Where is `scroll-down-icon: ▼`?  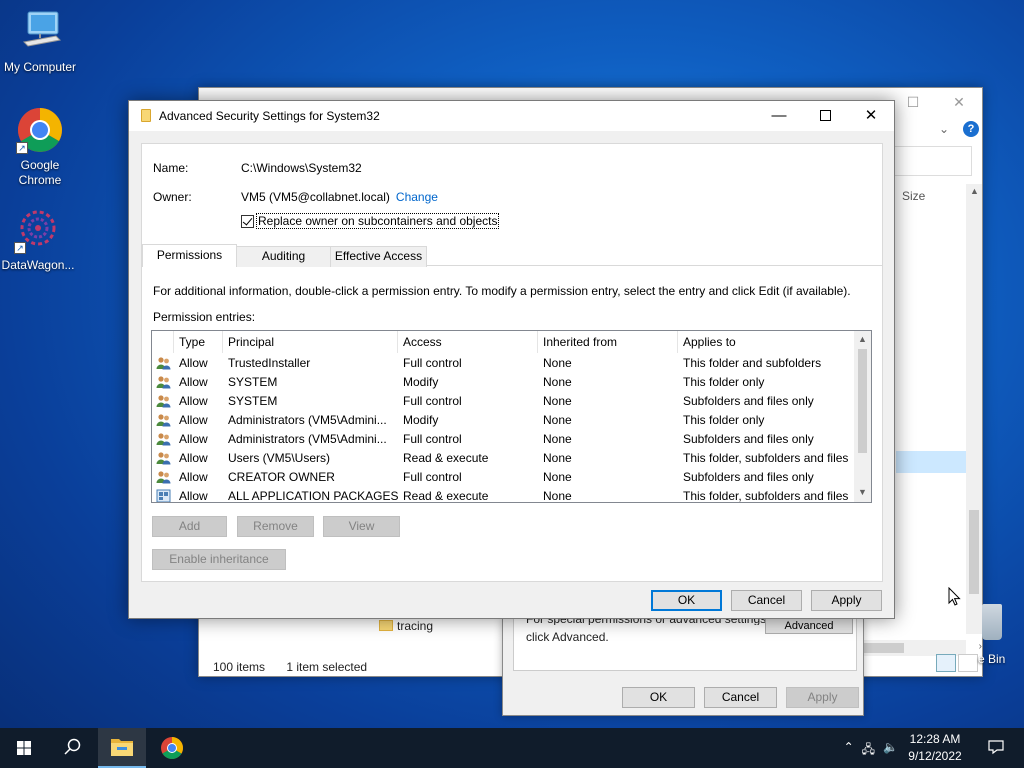 scroll-down-icon: ▼ is located at coordinates (862, 492).